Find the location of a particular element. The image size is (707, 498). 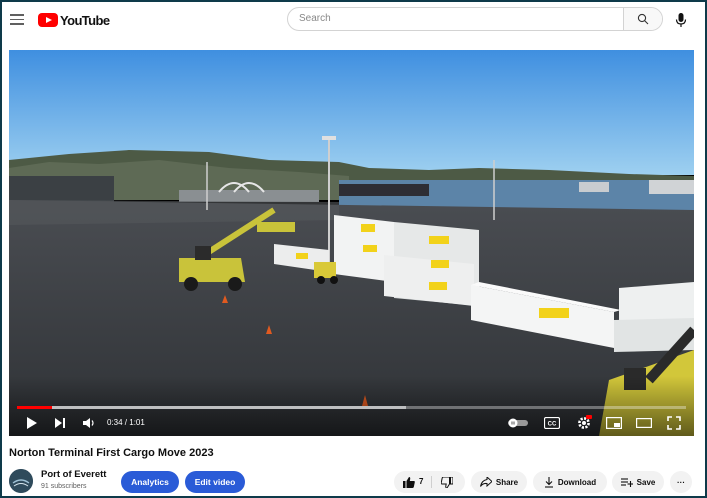

captions-button: CC is located at coordinates (552, 423).